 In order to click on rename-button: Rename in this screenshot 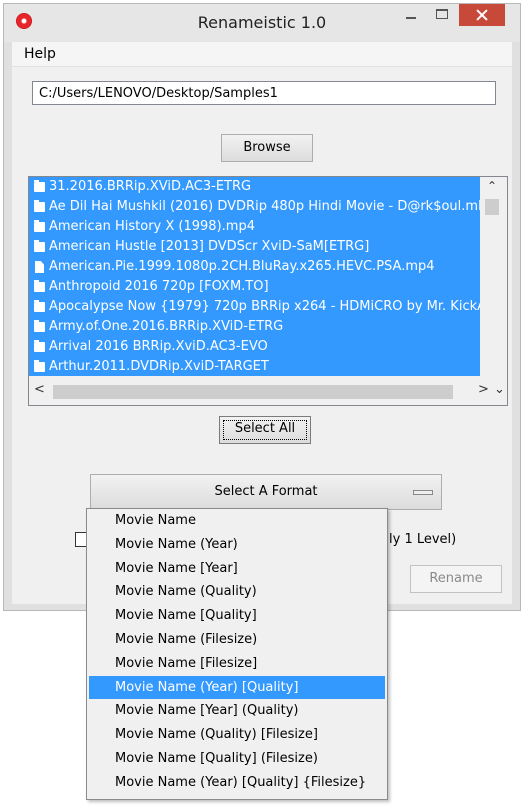, I will do `click(456, 579)`.